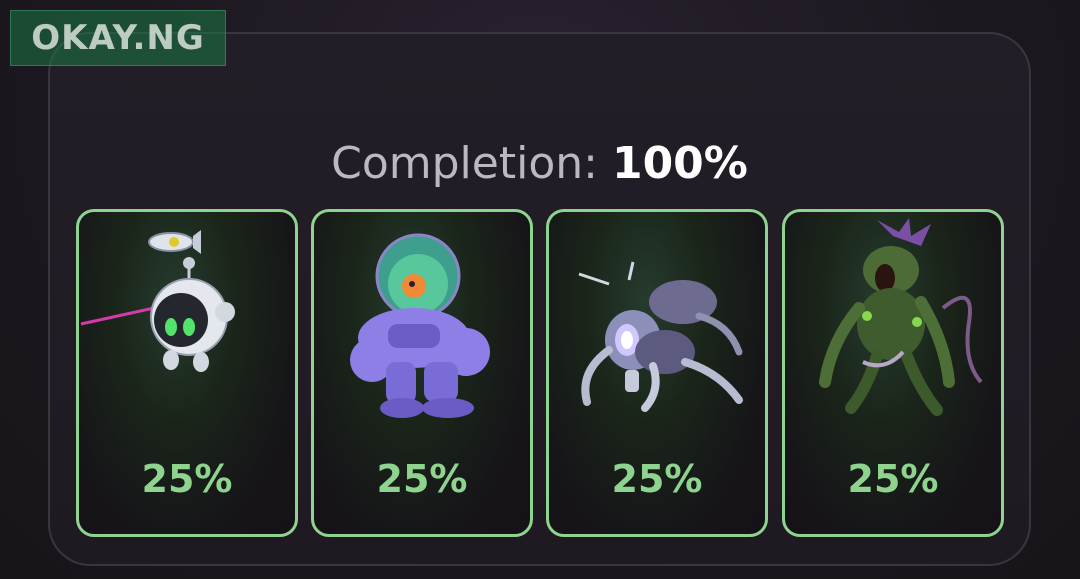  I want to click on completion-heading: Completion: 100%, so click(539, 164).